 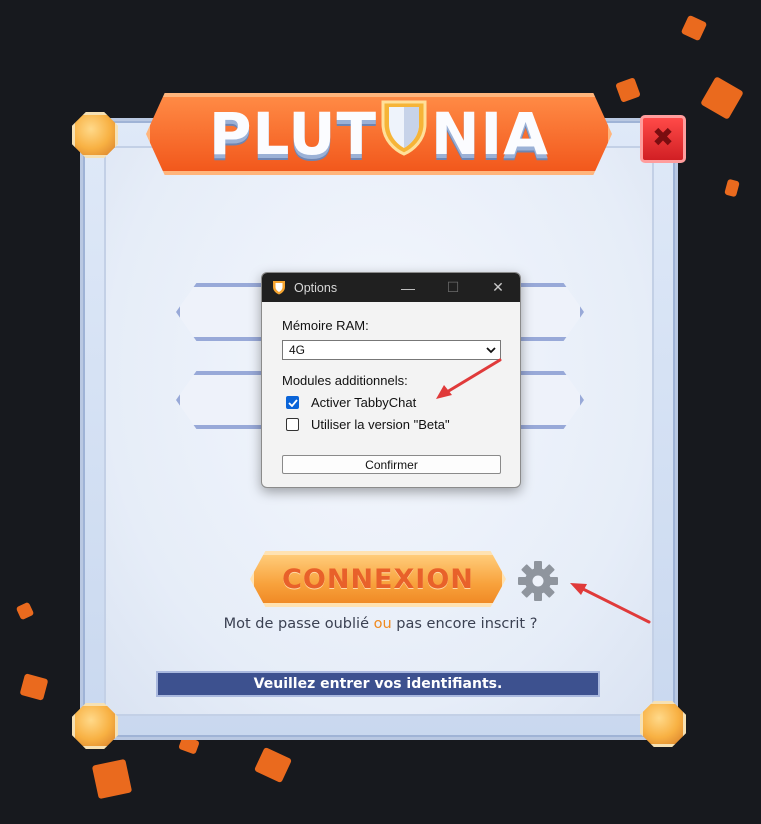 I want to click on dialog-titlebar: Options — ☐ ✕, so click(x=391, y=287).